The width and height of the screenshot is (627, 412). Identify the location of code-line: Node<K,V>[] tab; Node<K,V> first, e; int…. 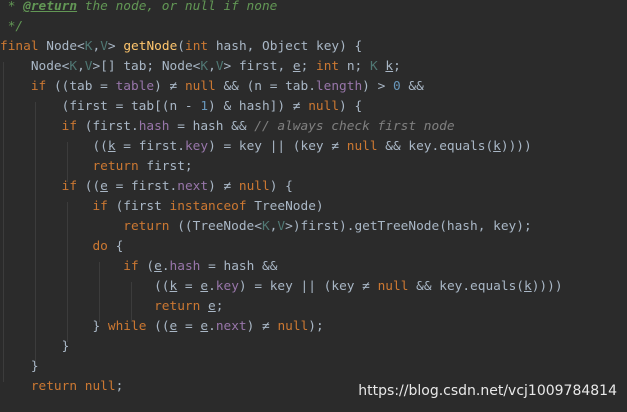
(200, 67).